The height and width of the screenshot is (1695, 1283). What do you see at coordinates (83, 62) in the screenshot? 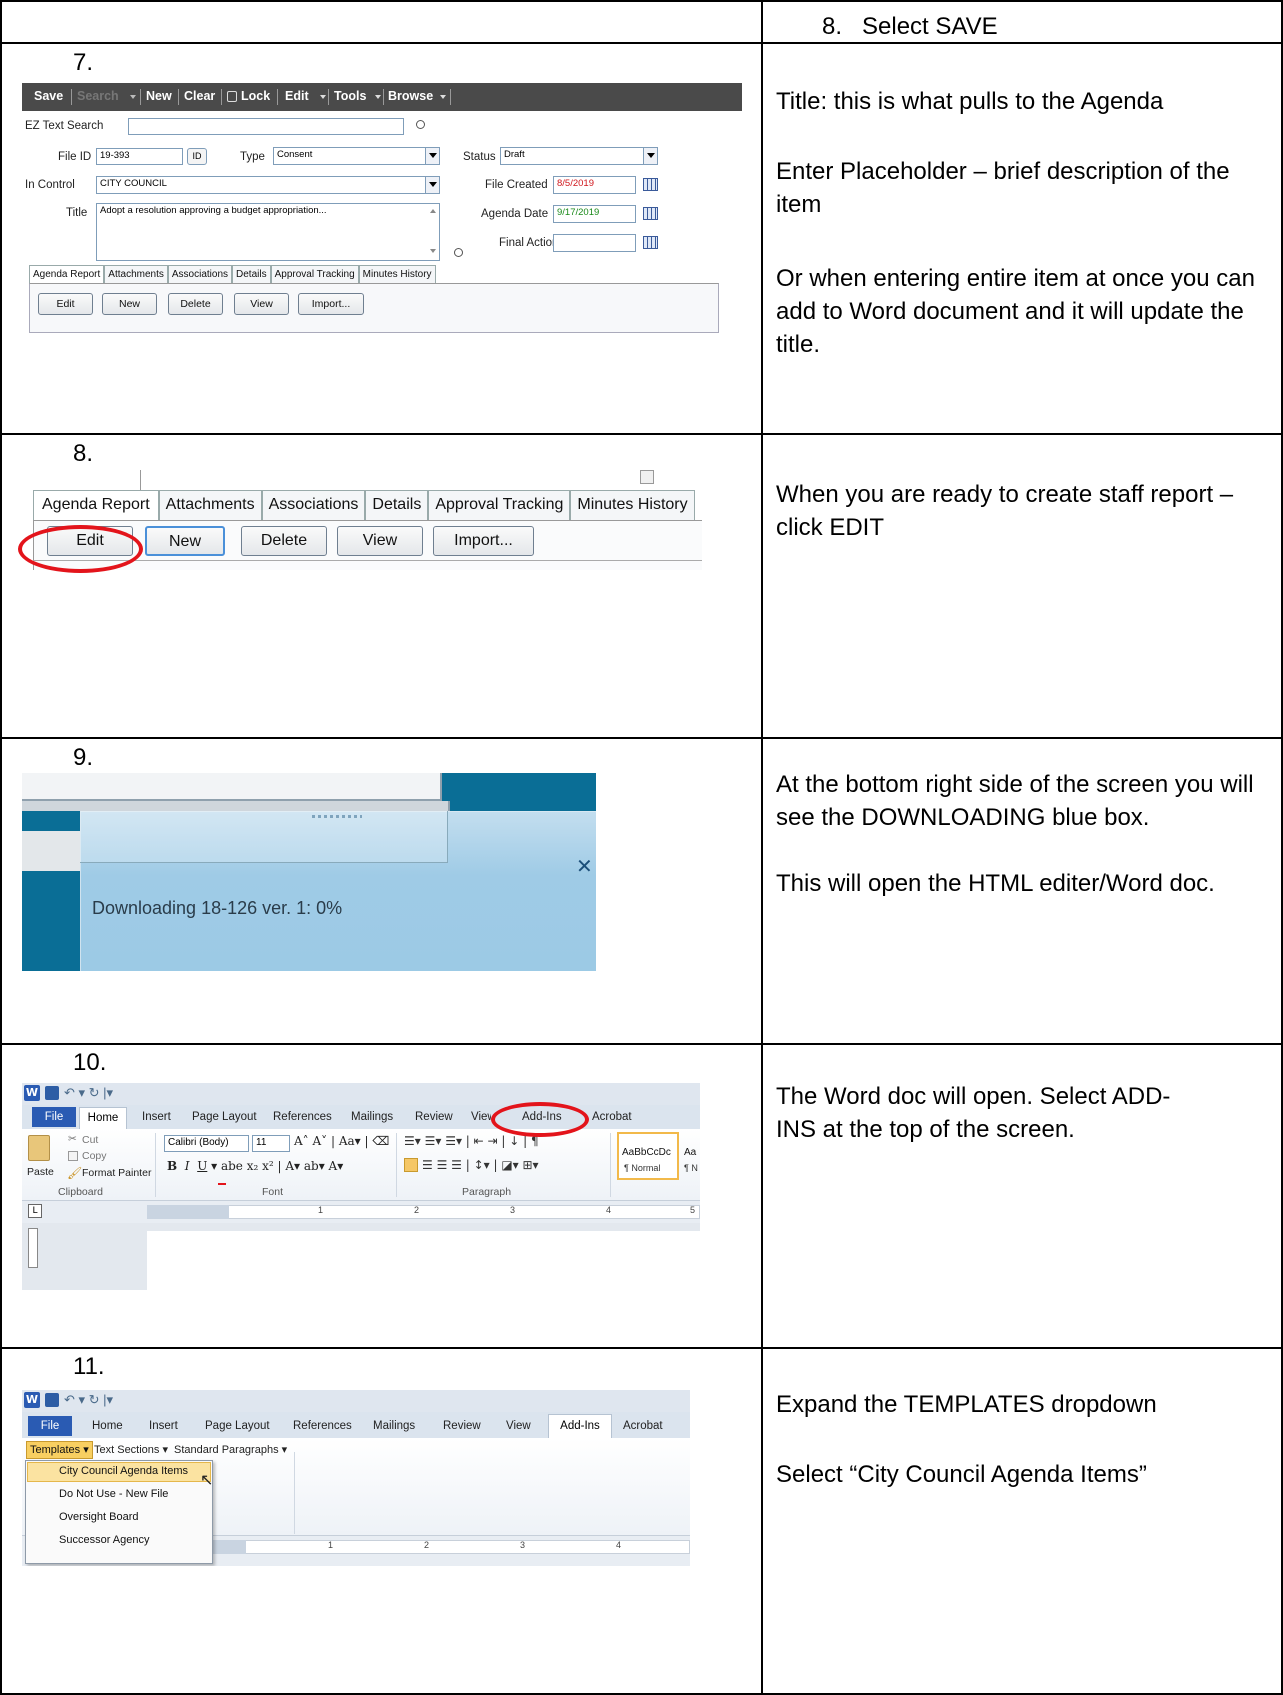
I see `step-number: 7.` at bounding box center [83, 62].